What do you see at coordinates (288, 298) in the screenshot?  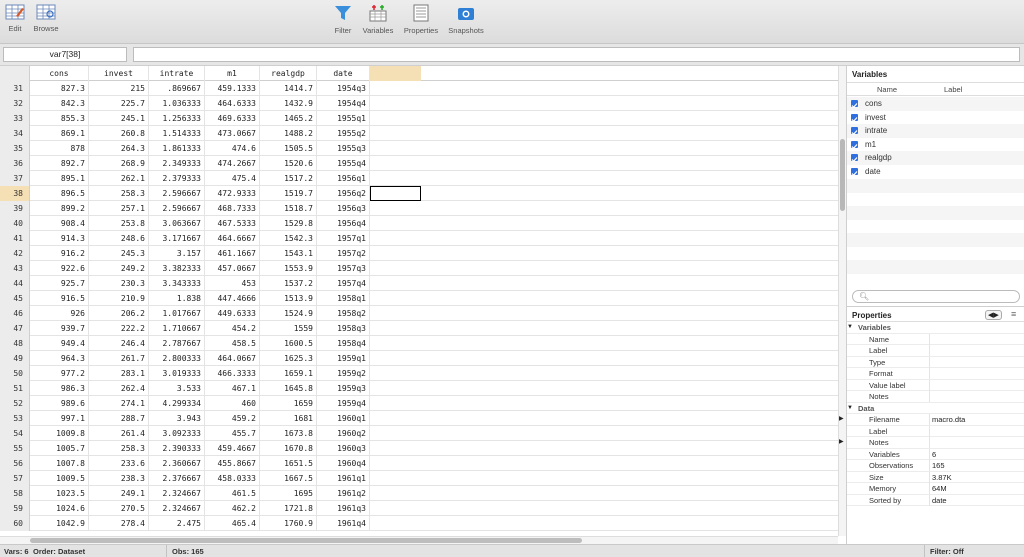 I see `data-cell: 1513.9` at bounding box center [288, 298].